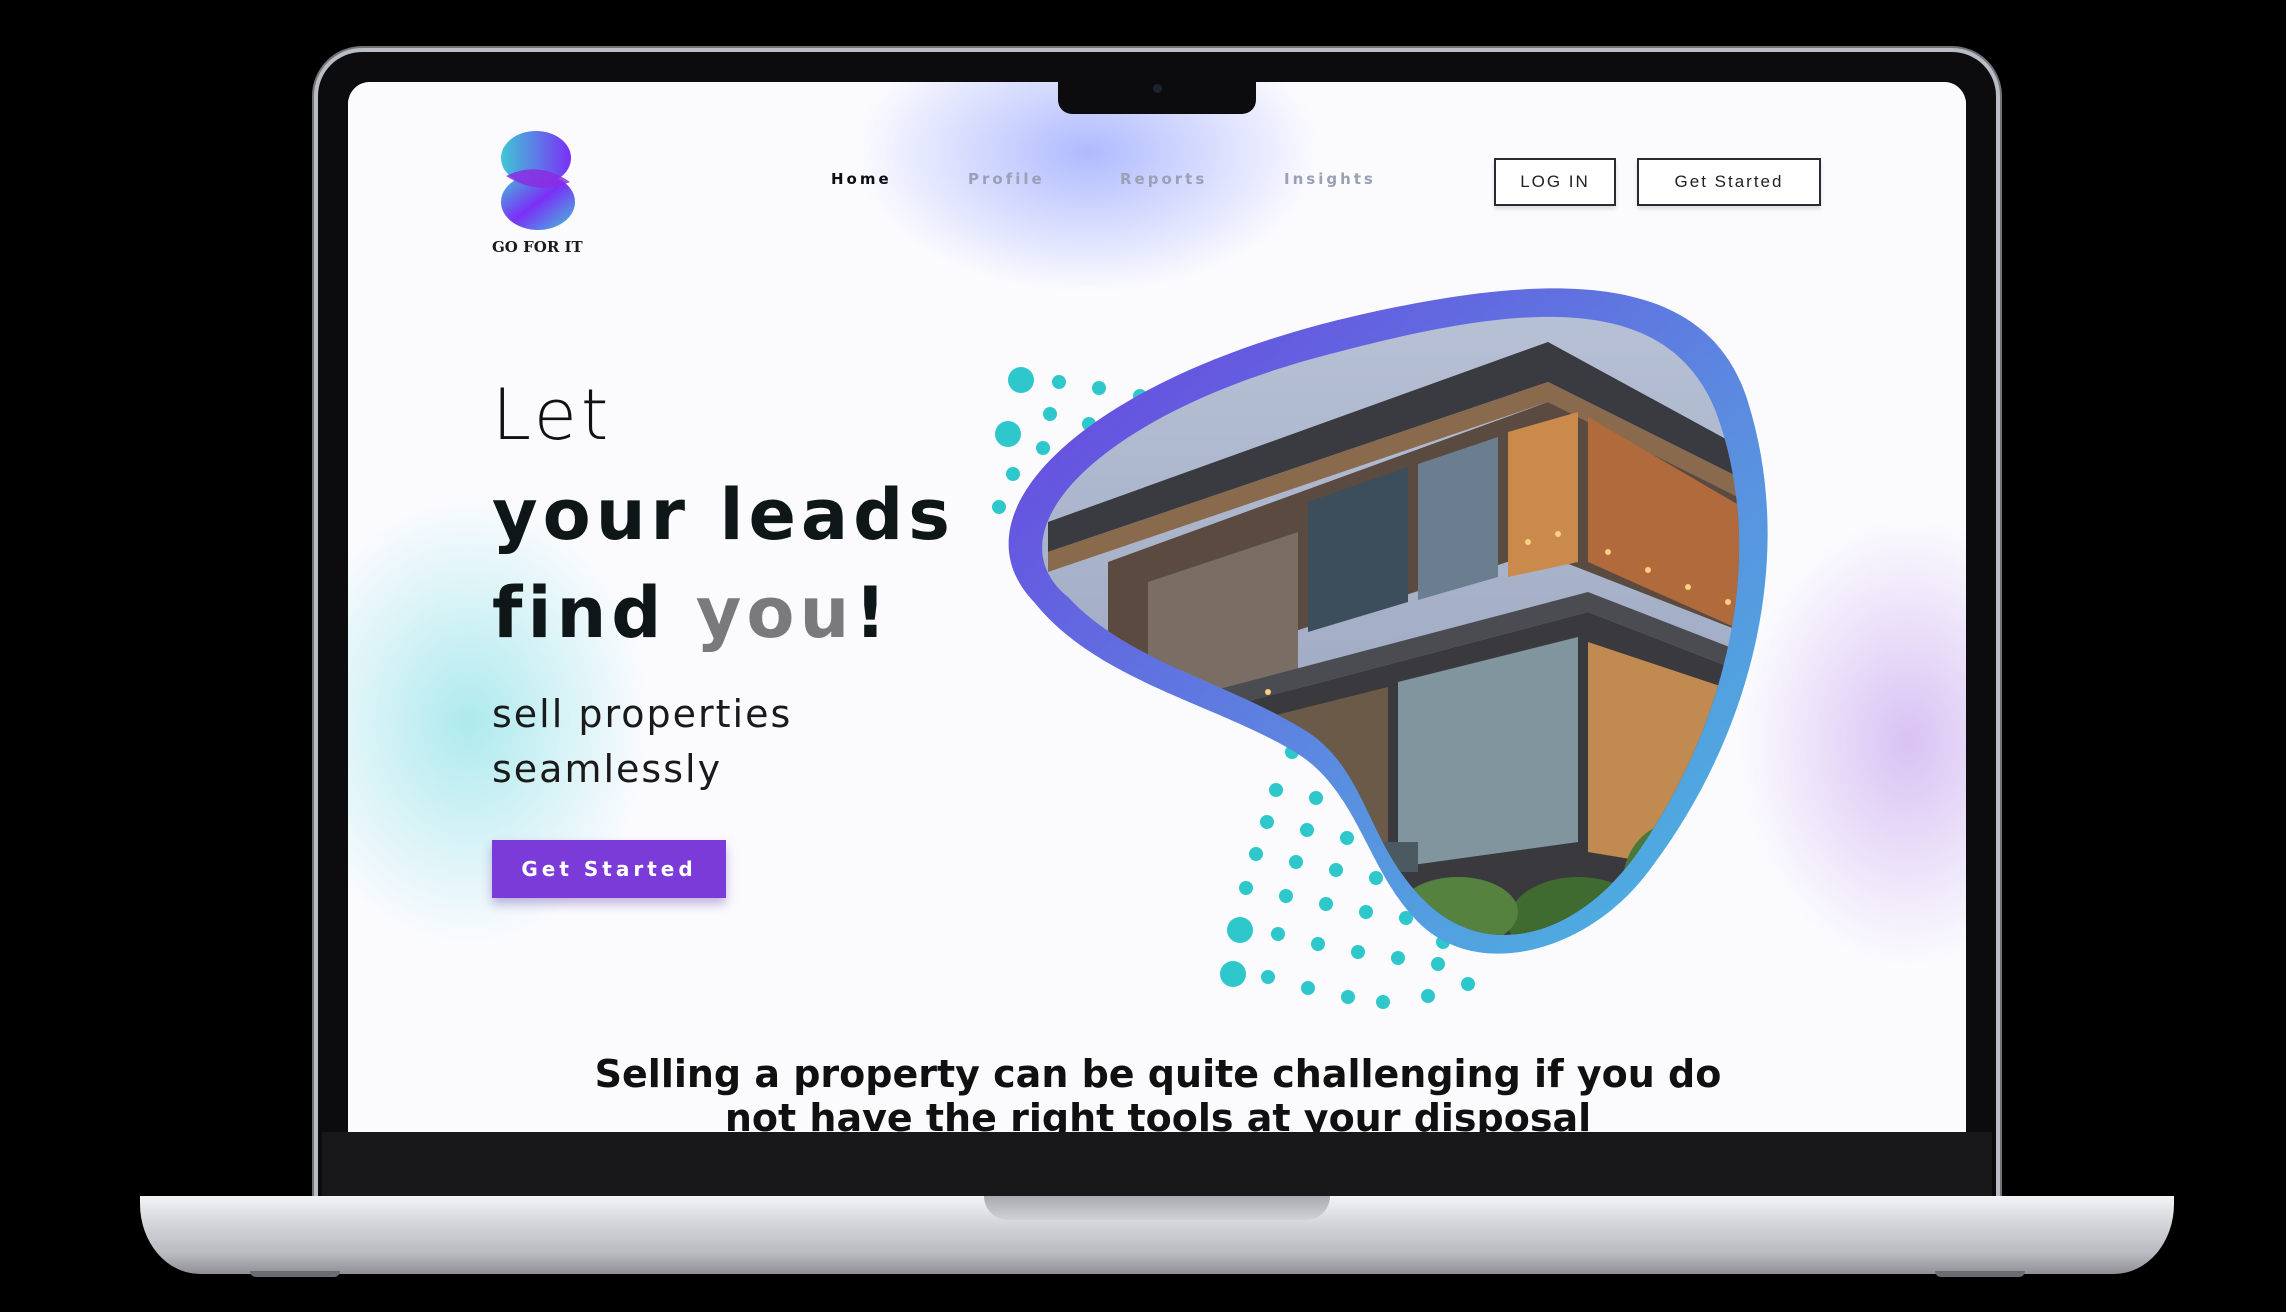 This screenshot has width=2286, height=1312. What do you see at coordinates (1157, 1166) in the screenshot?
I see `laptop-hinge` at bounding box center [1157, 1166].